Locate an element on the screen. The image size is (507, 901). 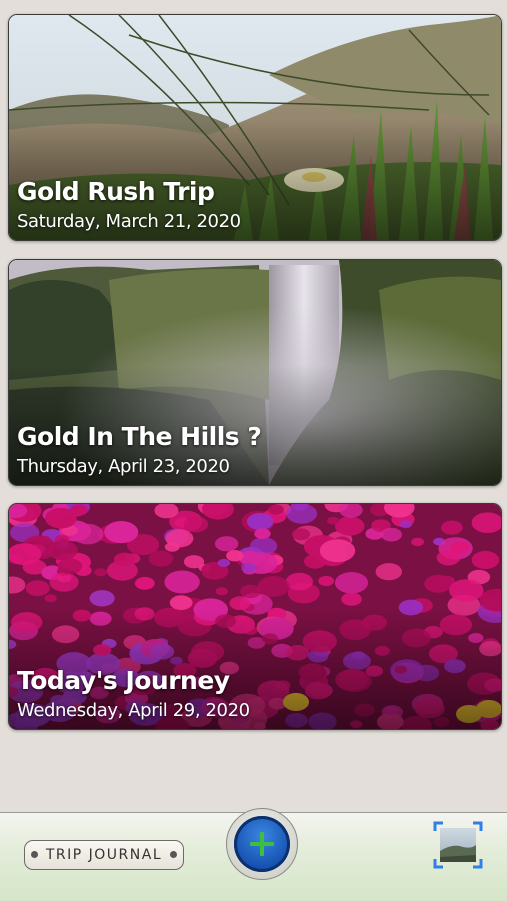
trip-journal-label: TRIP JOURNAL is located at coordinates (104, 855).